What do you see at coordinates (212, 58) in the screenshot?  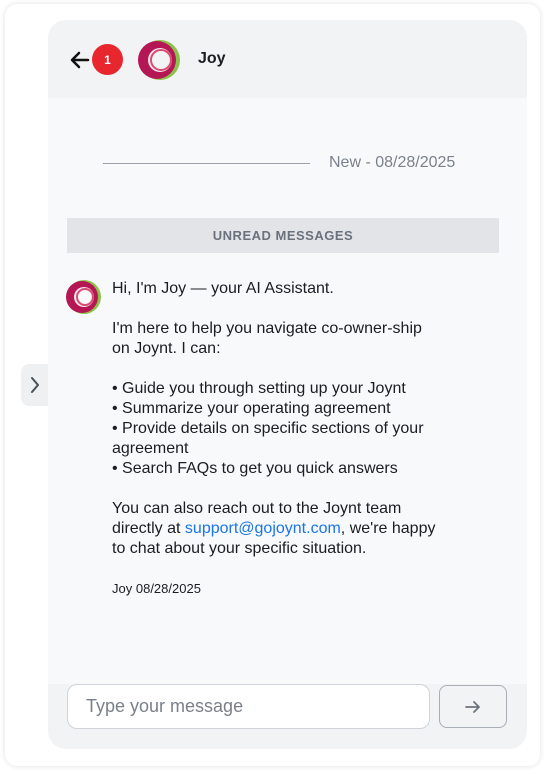 I see `contact-name: Joy` at bounding box center [212, 58].